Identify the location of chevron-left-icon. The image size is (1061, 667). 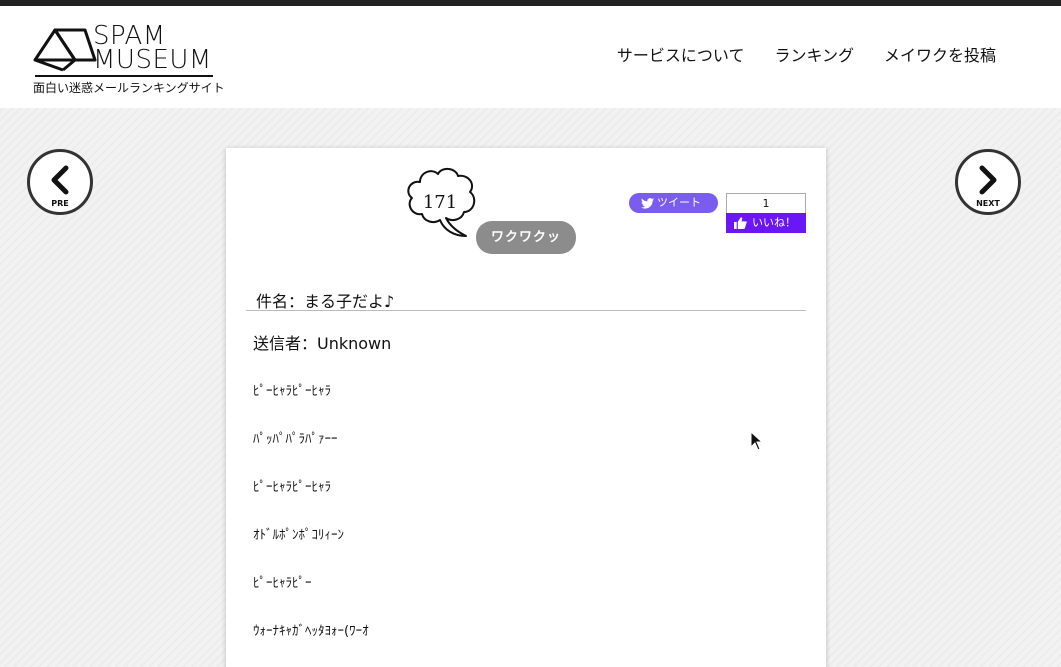
(60, 180).